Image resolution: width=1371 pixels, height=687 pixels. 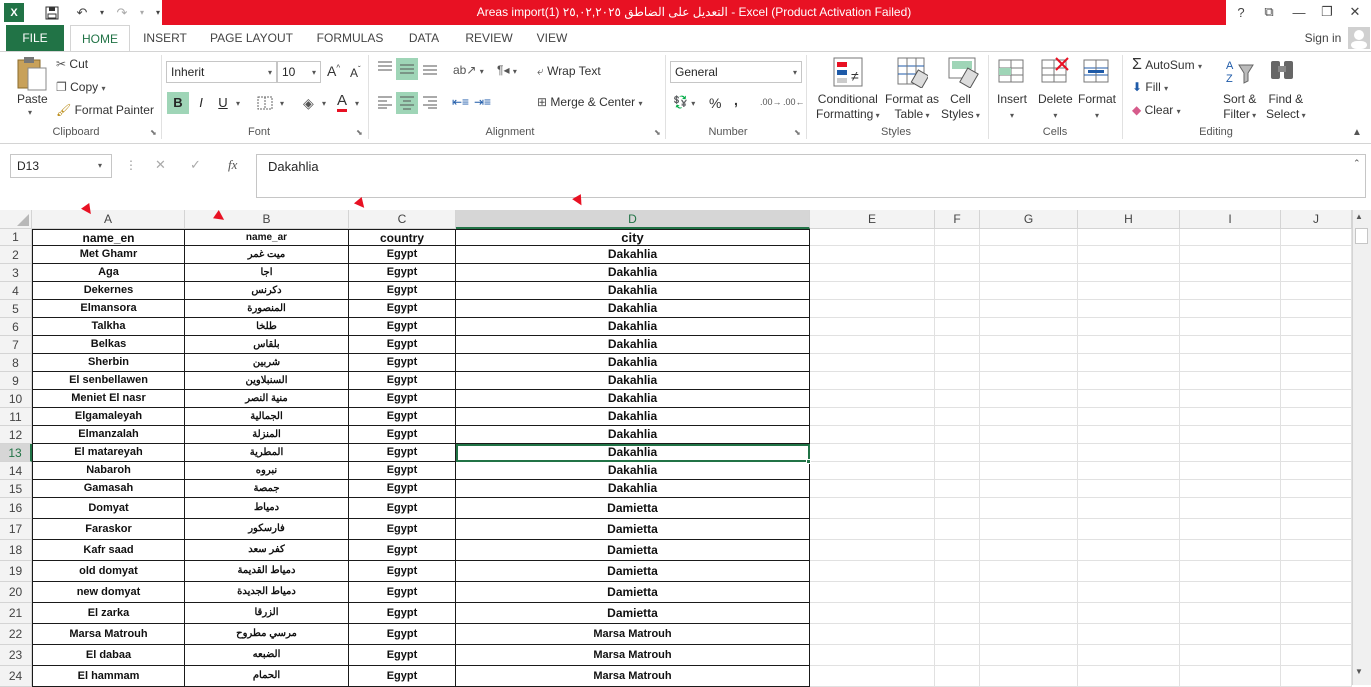 What do you see at coordinates (1055, 107) in the screenshot?
I see `delete-button: Delete ▾` at bounding box center [1055, 107].